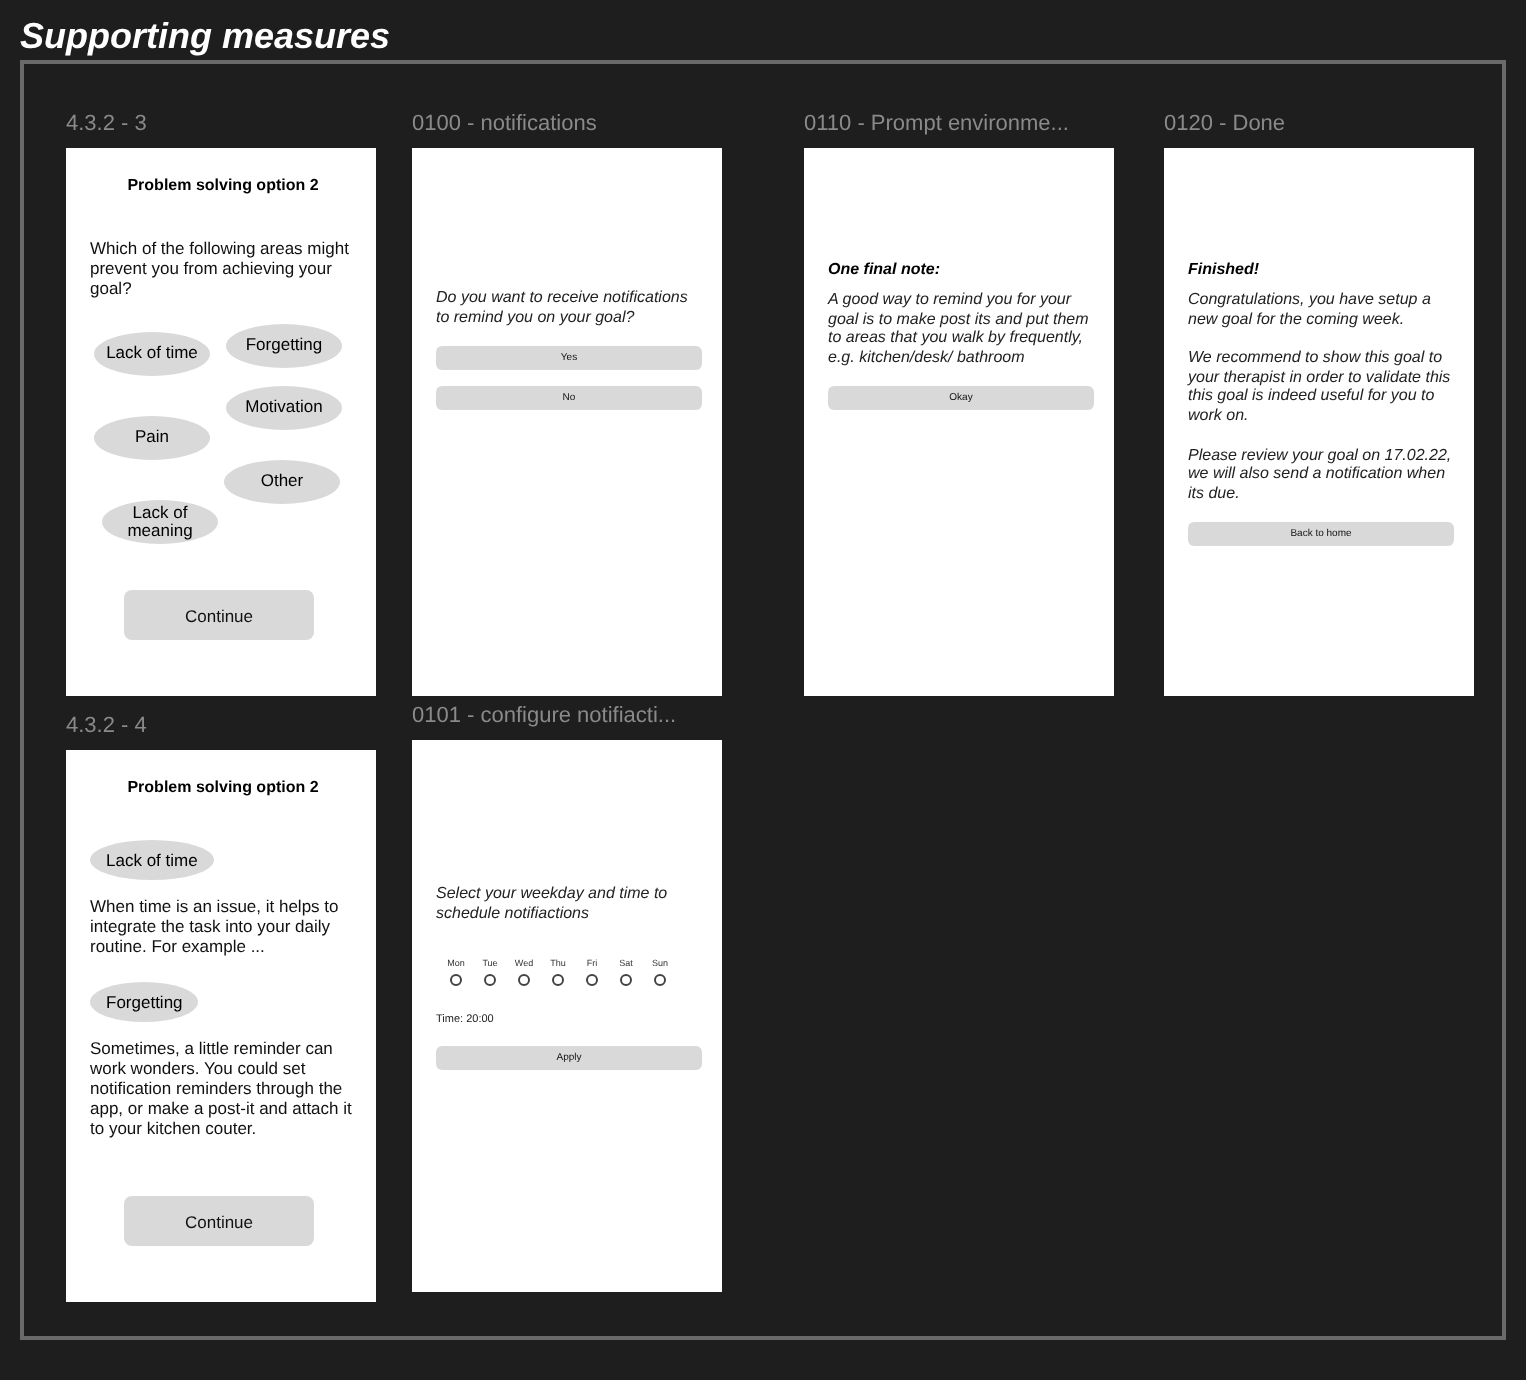  Describe the element at coordinates (553, 903) in the screenshot. I see `body-text: Select your weekday and time to schedule notifiactions` at that location.